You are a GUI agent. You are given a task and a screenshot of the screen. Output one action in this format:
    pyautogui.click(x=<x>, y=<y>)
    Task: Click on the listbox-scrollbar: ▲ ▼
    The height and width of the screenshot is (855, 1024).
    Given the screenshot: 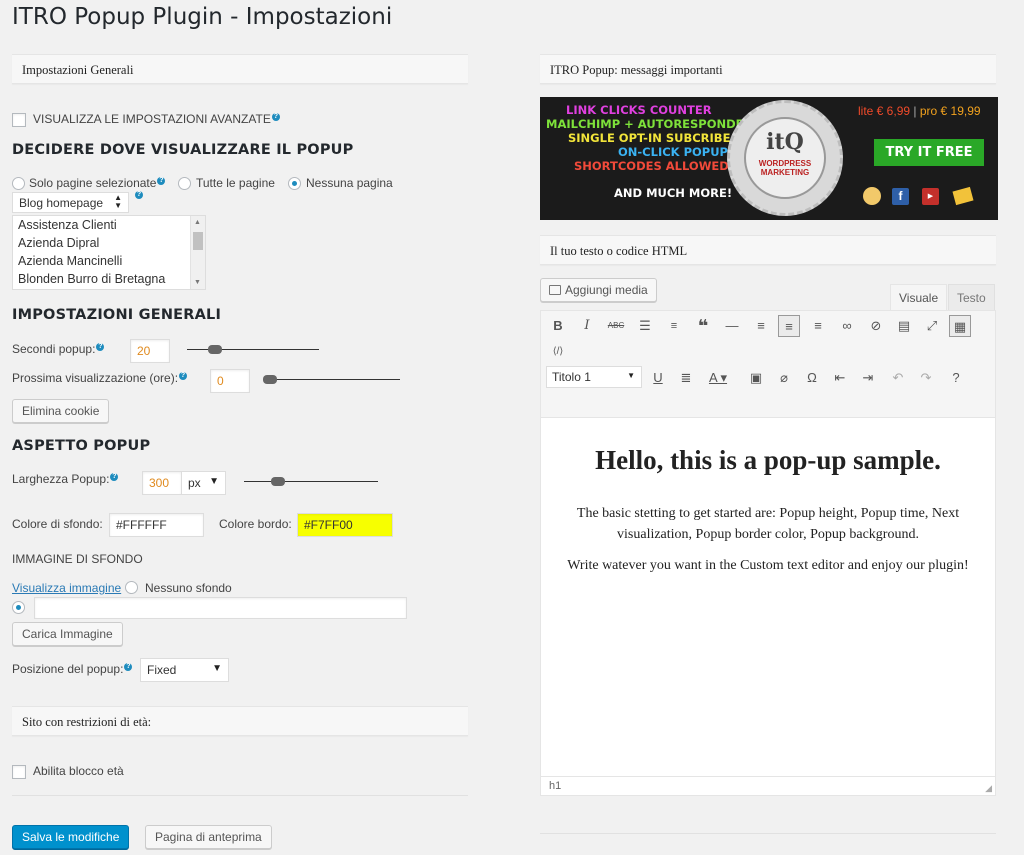 What is the action you would take?
    pyautogui.click(x=197, y=252)
    